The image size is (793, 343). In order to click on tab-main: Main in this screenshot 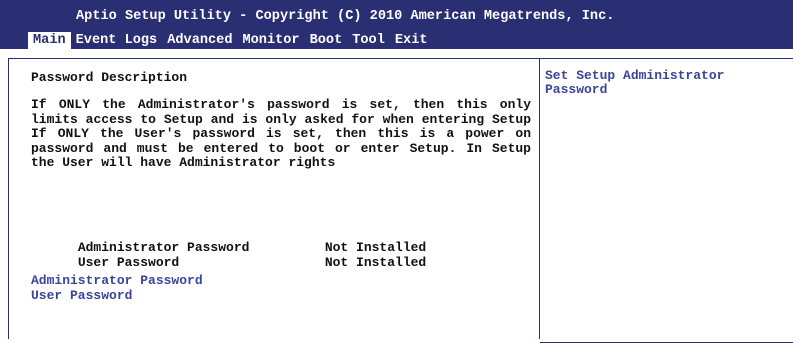, I will do `click(49, 40)`.